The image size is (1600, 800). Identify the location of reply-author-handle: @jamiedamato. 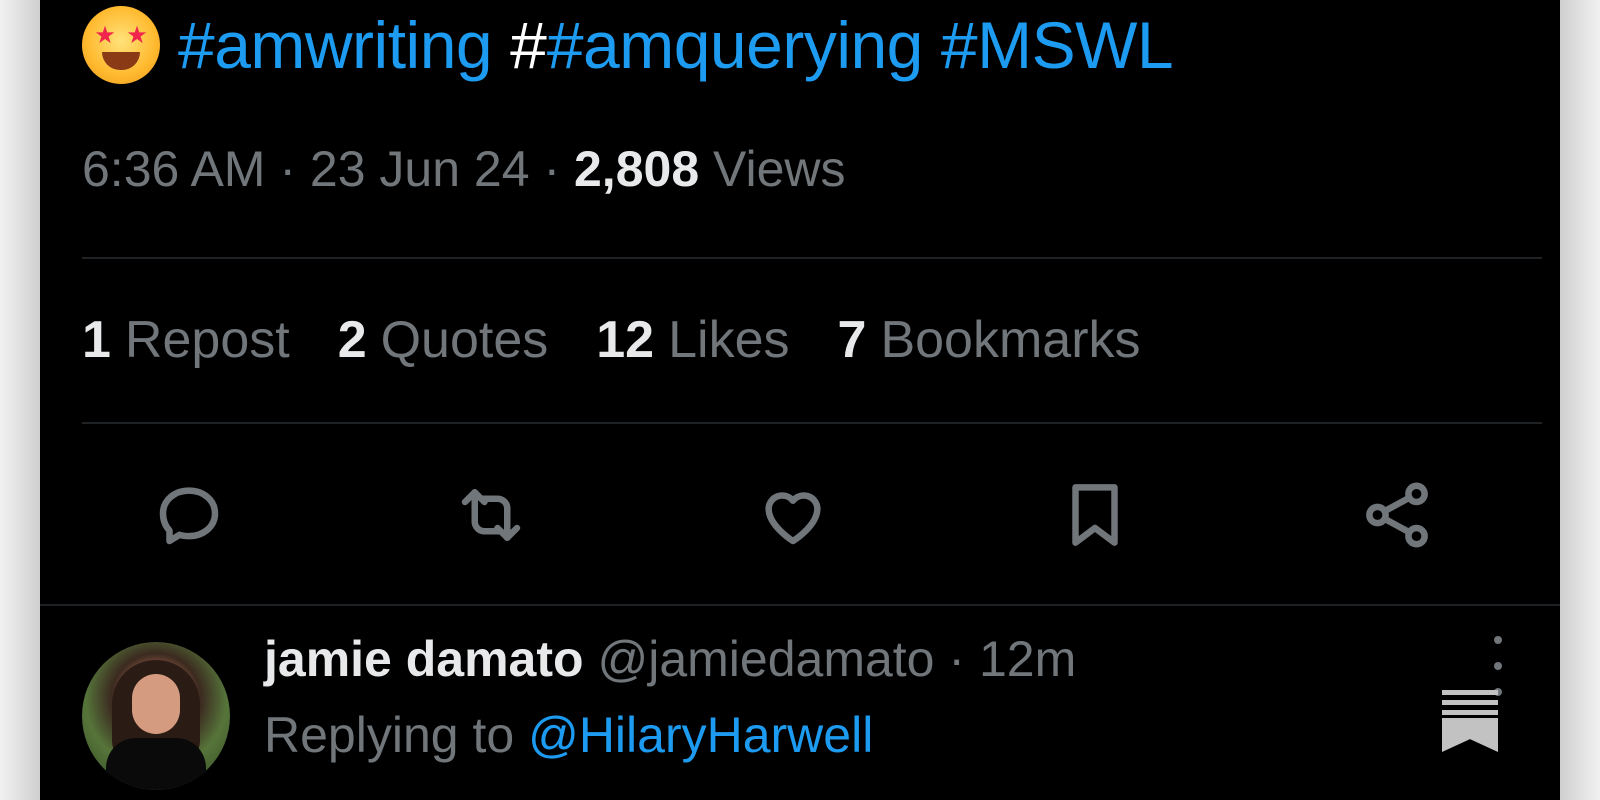
(765, 659).